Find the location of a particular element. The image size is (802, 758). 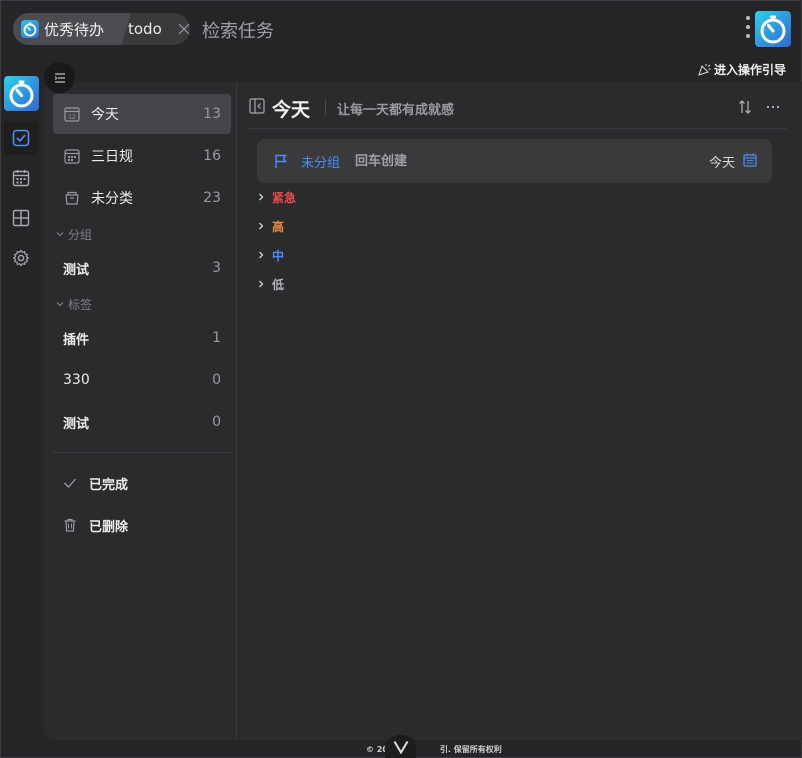

groups-section-toggle: 分组 is located at coordinates (73, 234).